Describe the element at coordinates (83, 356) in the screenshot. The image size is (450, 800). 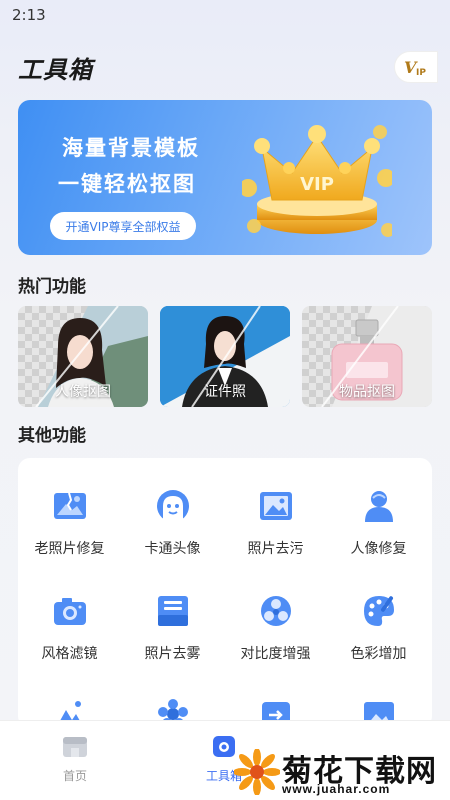
I see `hot-card-portrait-cutout: 人像抠图` at that location.